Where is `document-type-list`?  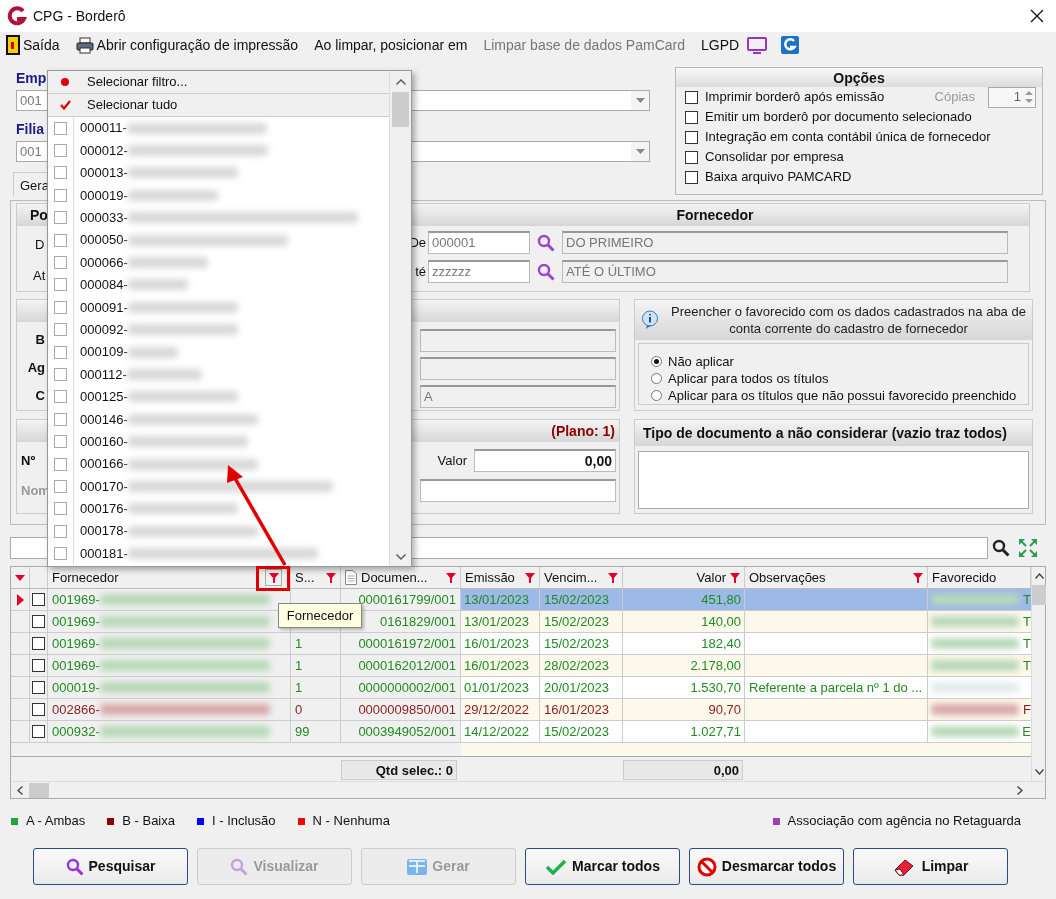
document-type-list is located at coordinates (833, 480).